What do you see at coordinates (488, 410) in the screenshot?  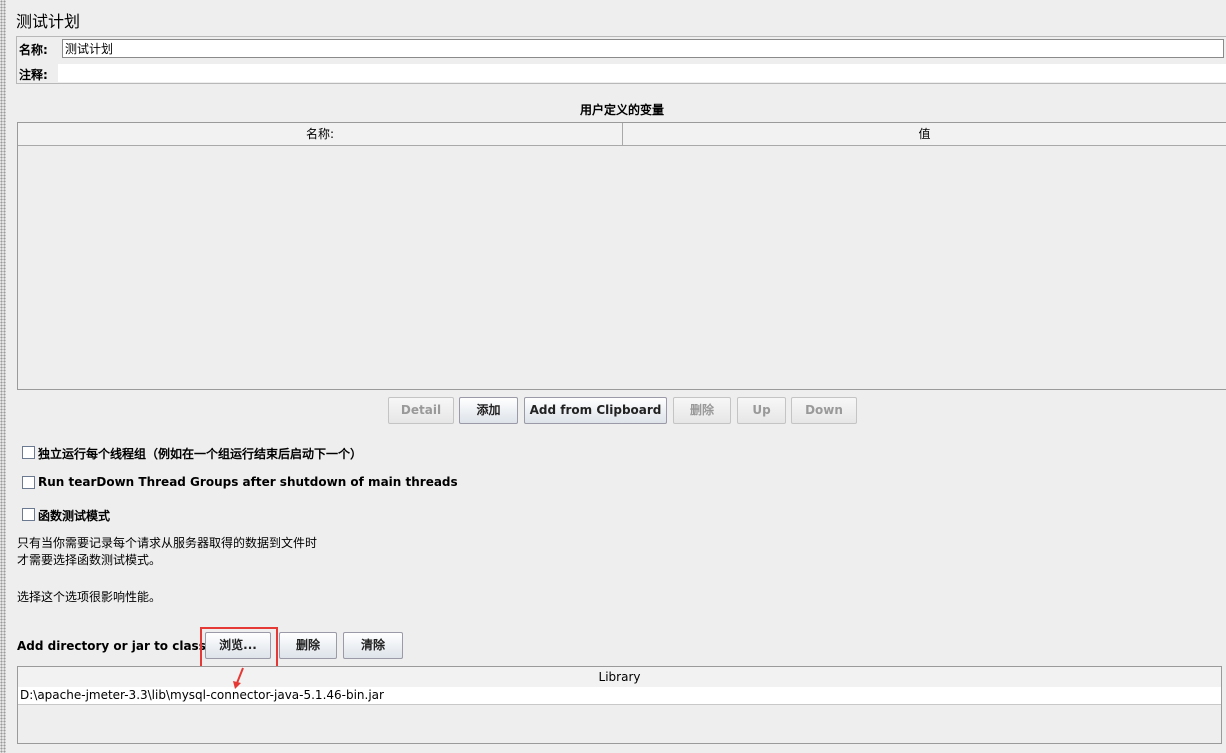 I see `add-button: 添加` at bounding box center [488, 410].